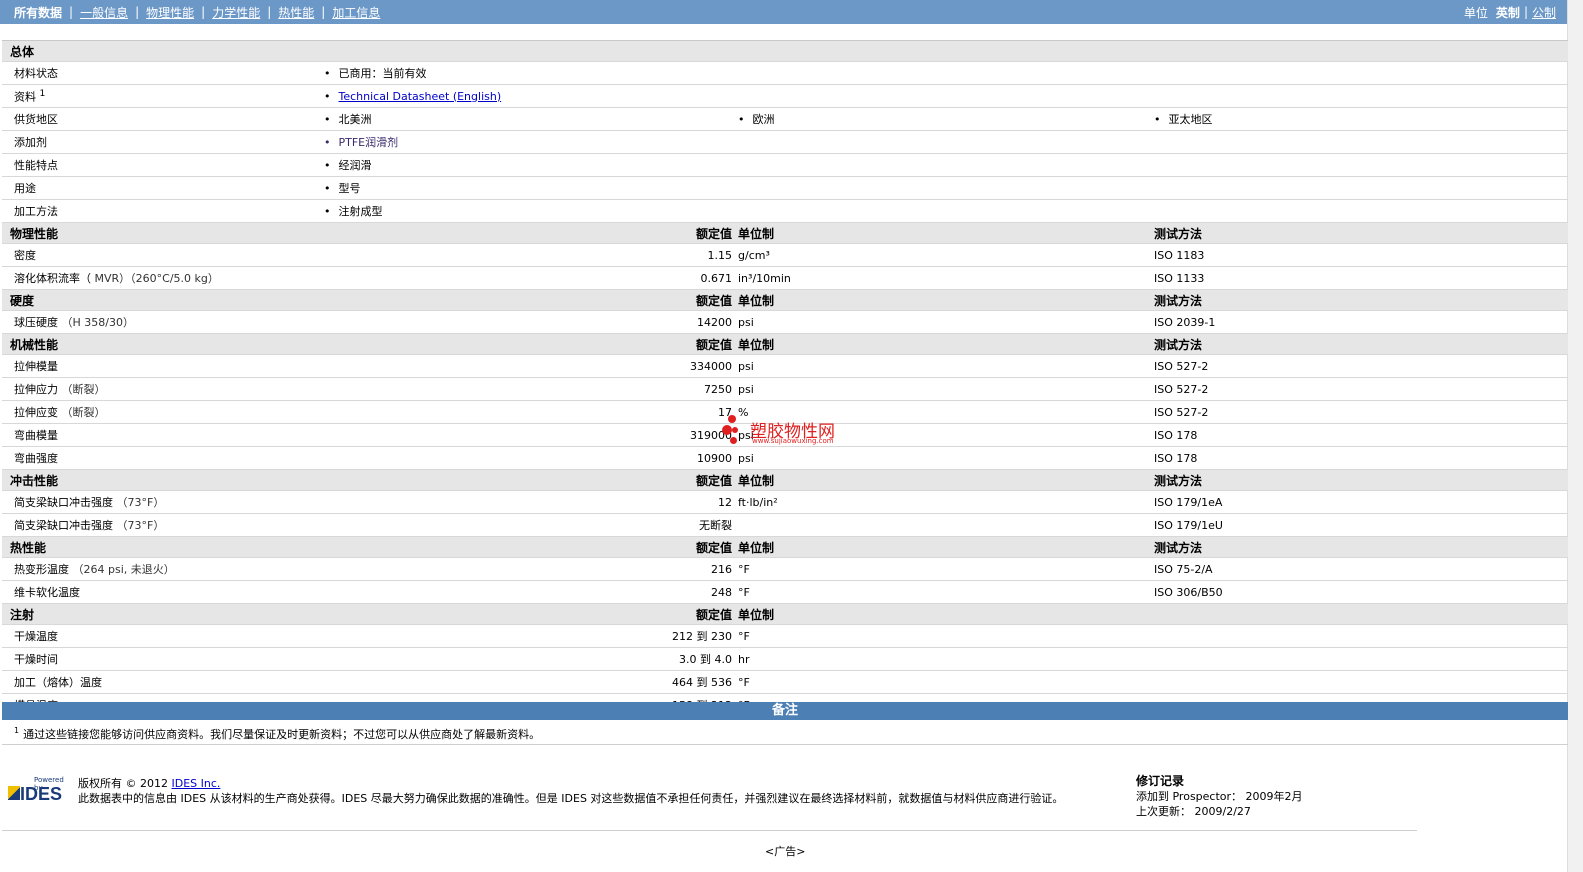 The image size is (1583, 872). Describe the element at coordinates (946, 659) in the screenshot. I see `property-unit: hr` at that location.